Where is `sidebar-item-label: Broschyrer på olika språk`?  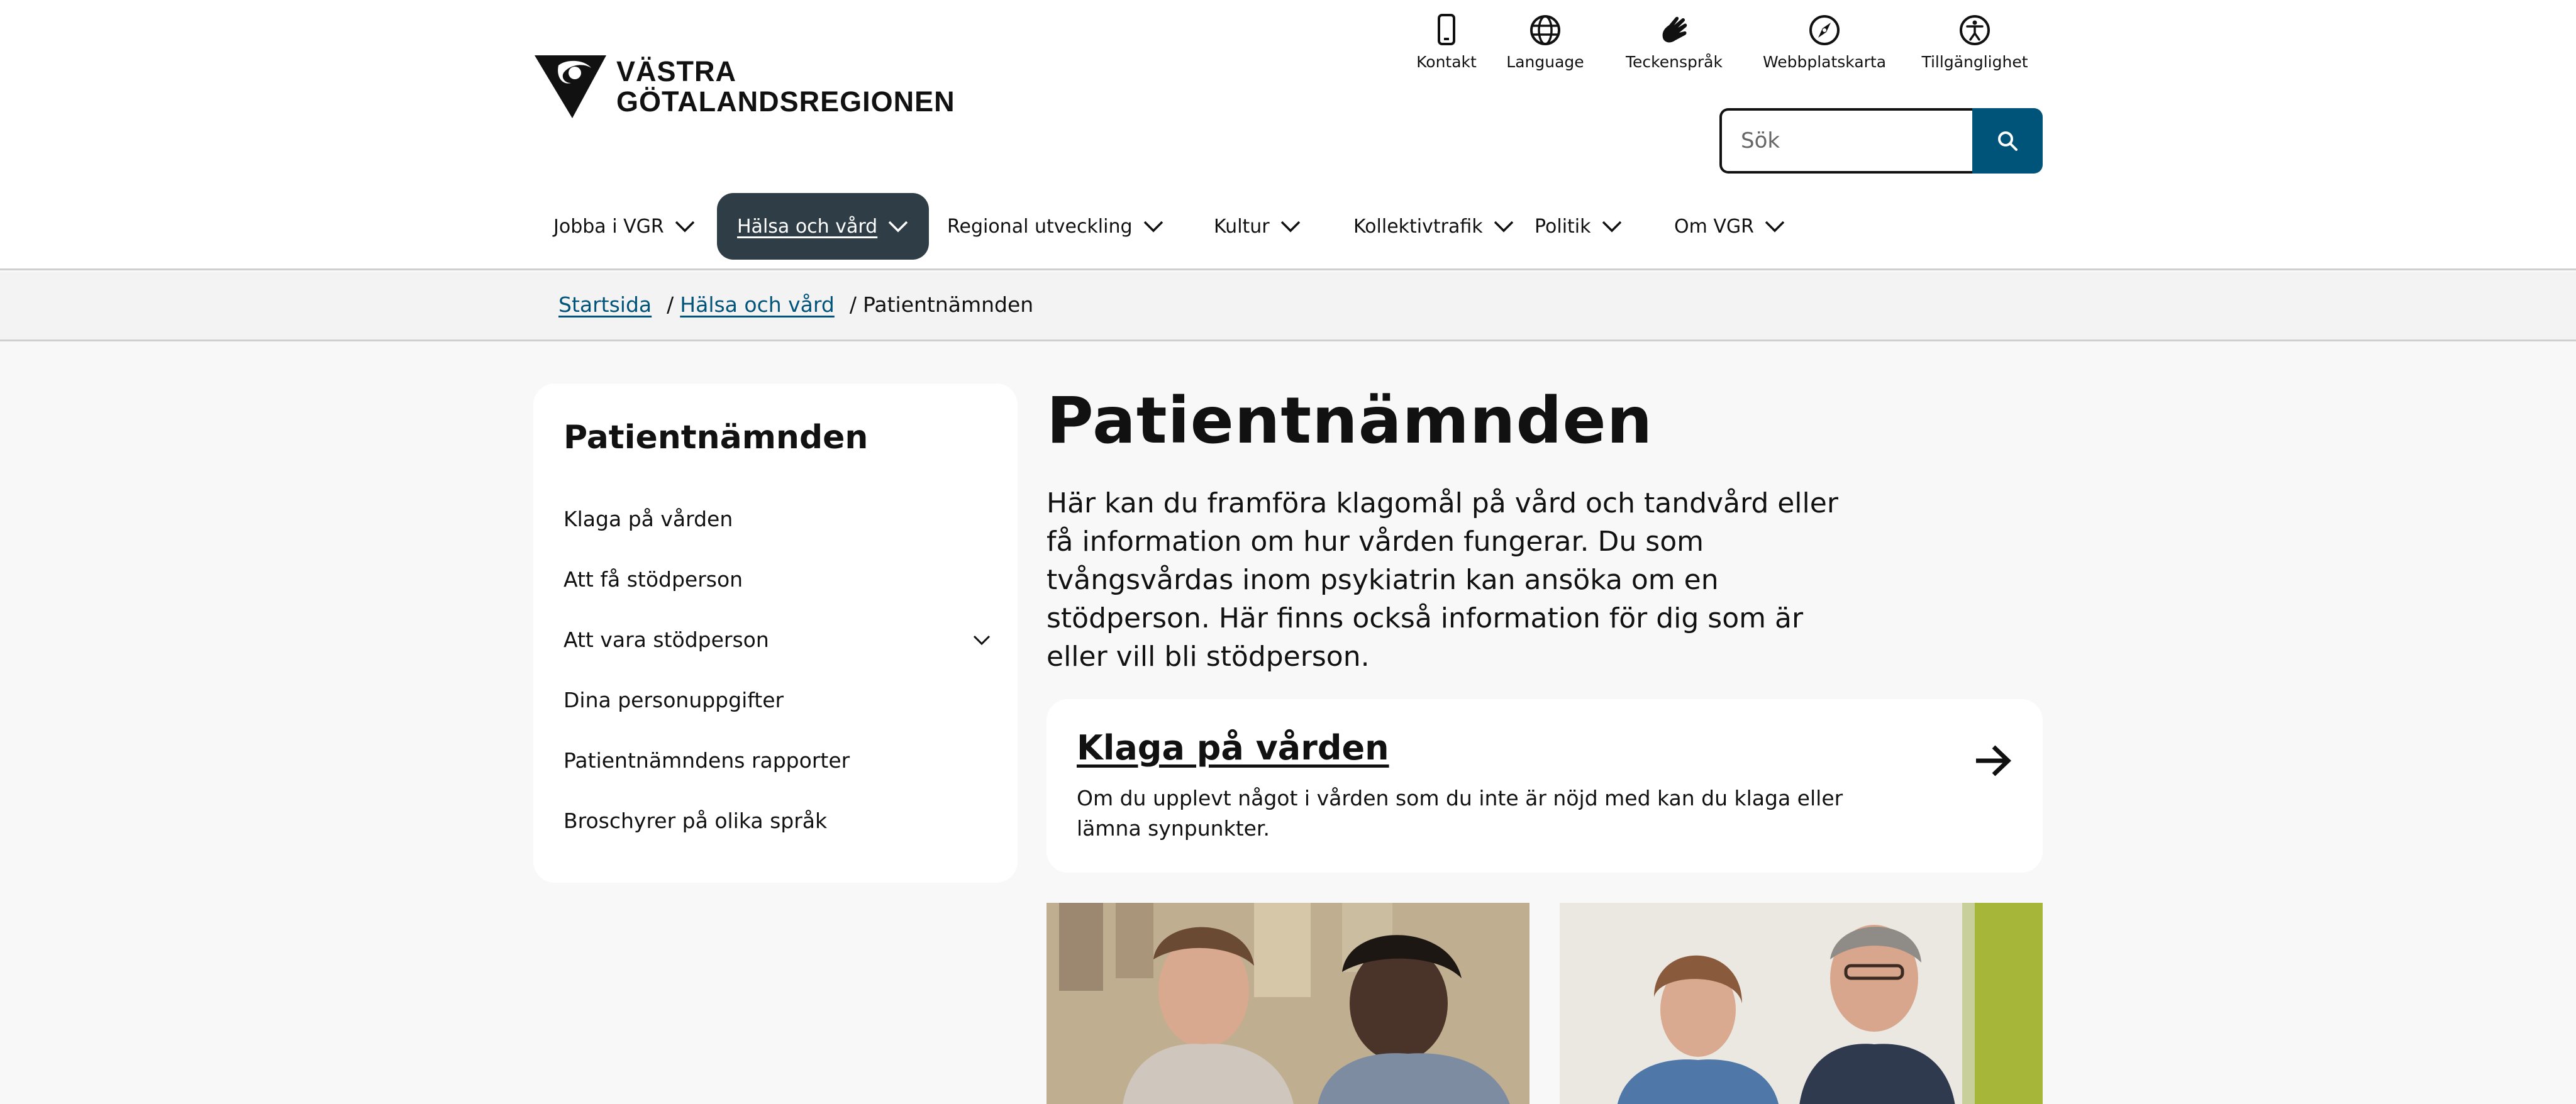 sidebar-item-label: Broschyrer på olika språk is located at coordinates (696, 821).